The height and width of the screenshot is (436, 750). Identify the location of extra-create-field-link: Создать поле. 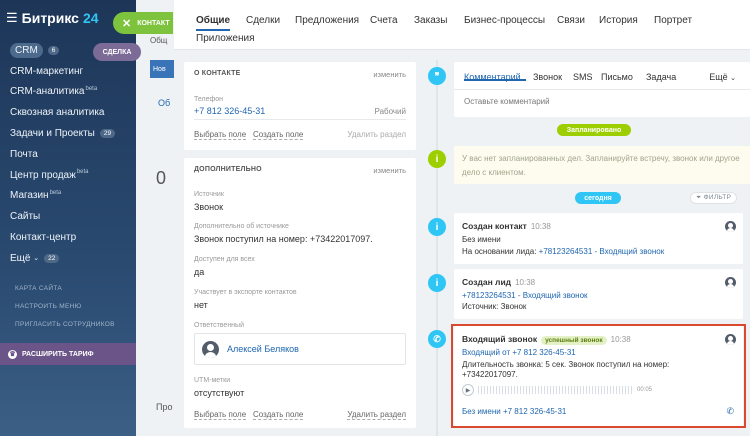
(278, 415).